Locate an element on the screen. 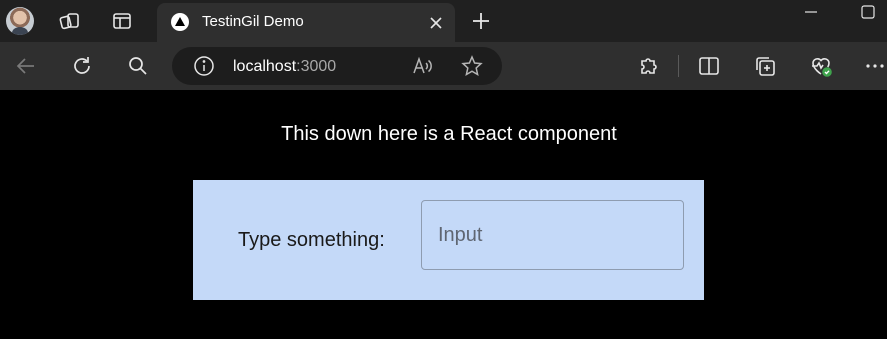 Image resolution: width=887 pixels, height=339 pixels. toolbar-divider is located at coordinates (678, 66).